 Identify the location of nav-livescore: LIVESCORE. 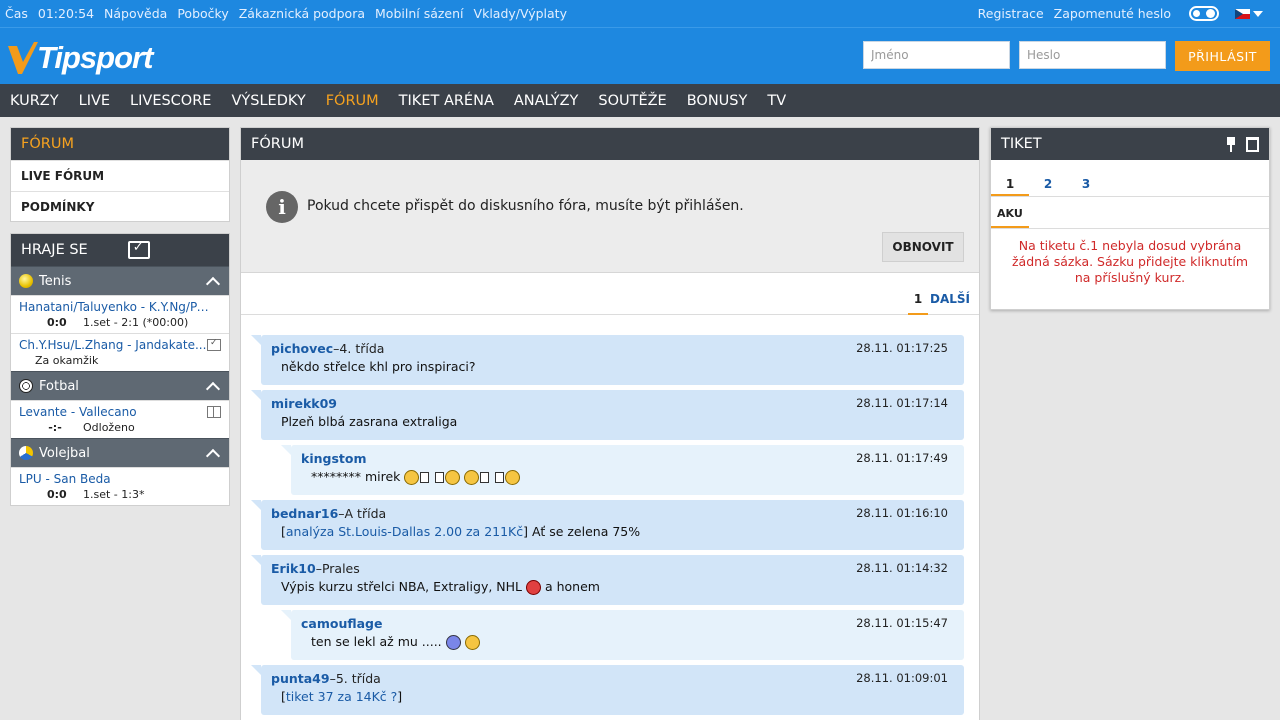
(170, 101).